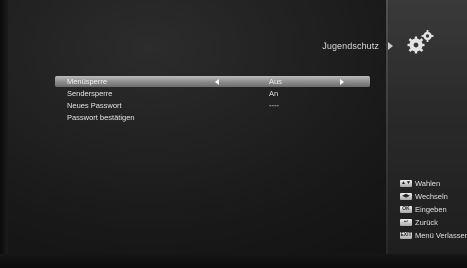 Image resolution: width=467 pixels, height=268 pixels. What do you see at coordinates (4, 134) in the screenshot?
I see `screen-frame-left` at bounding box center [4, 134].